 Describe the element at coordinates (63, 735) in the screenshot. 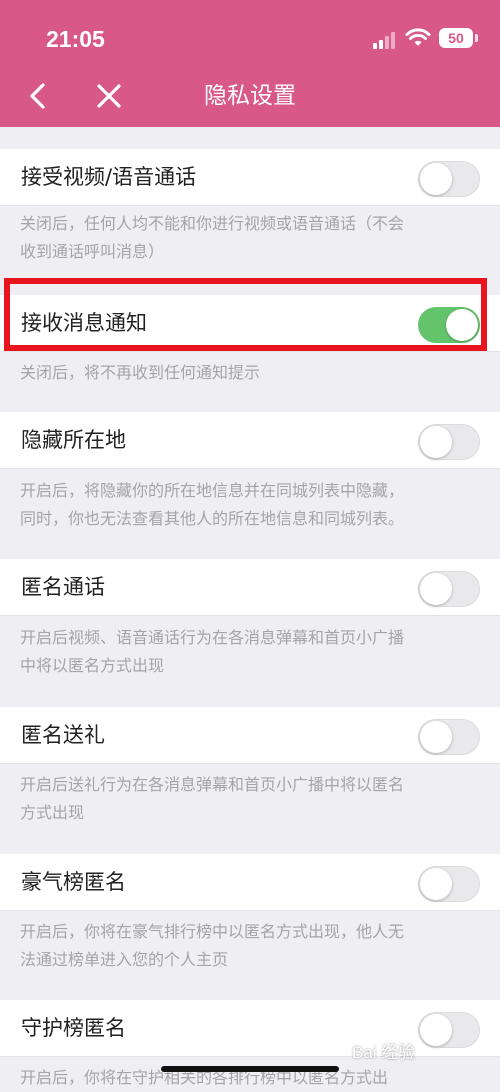

I see `setting-label: 匿名送礼` at that location.